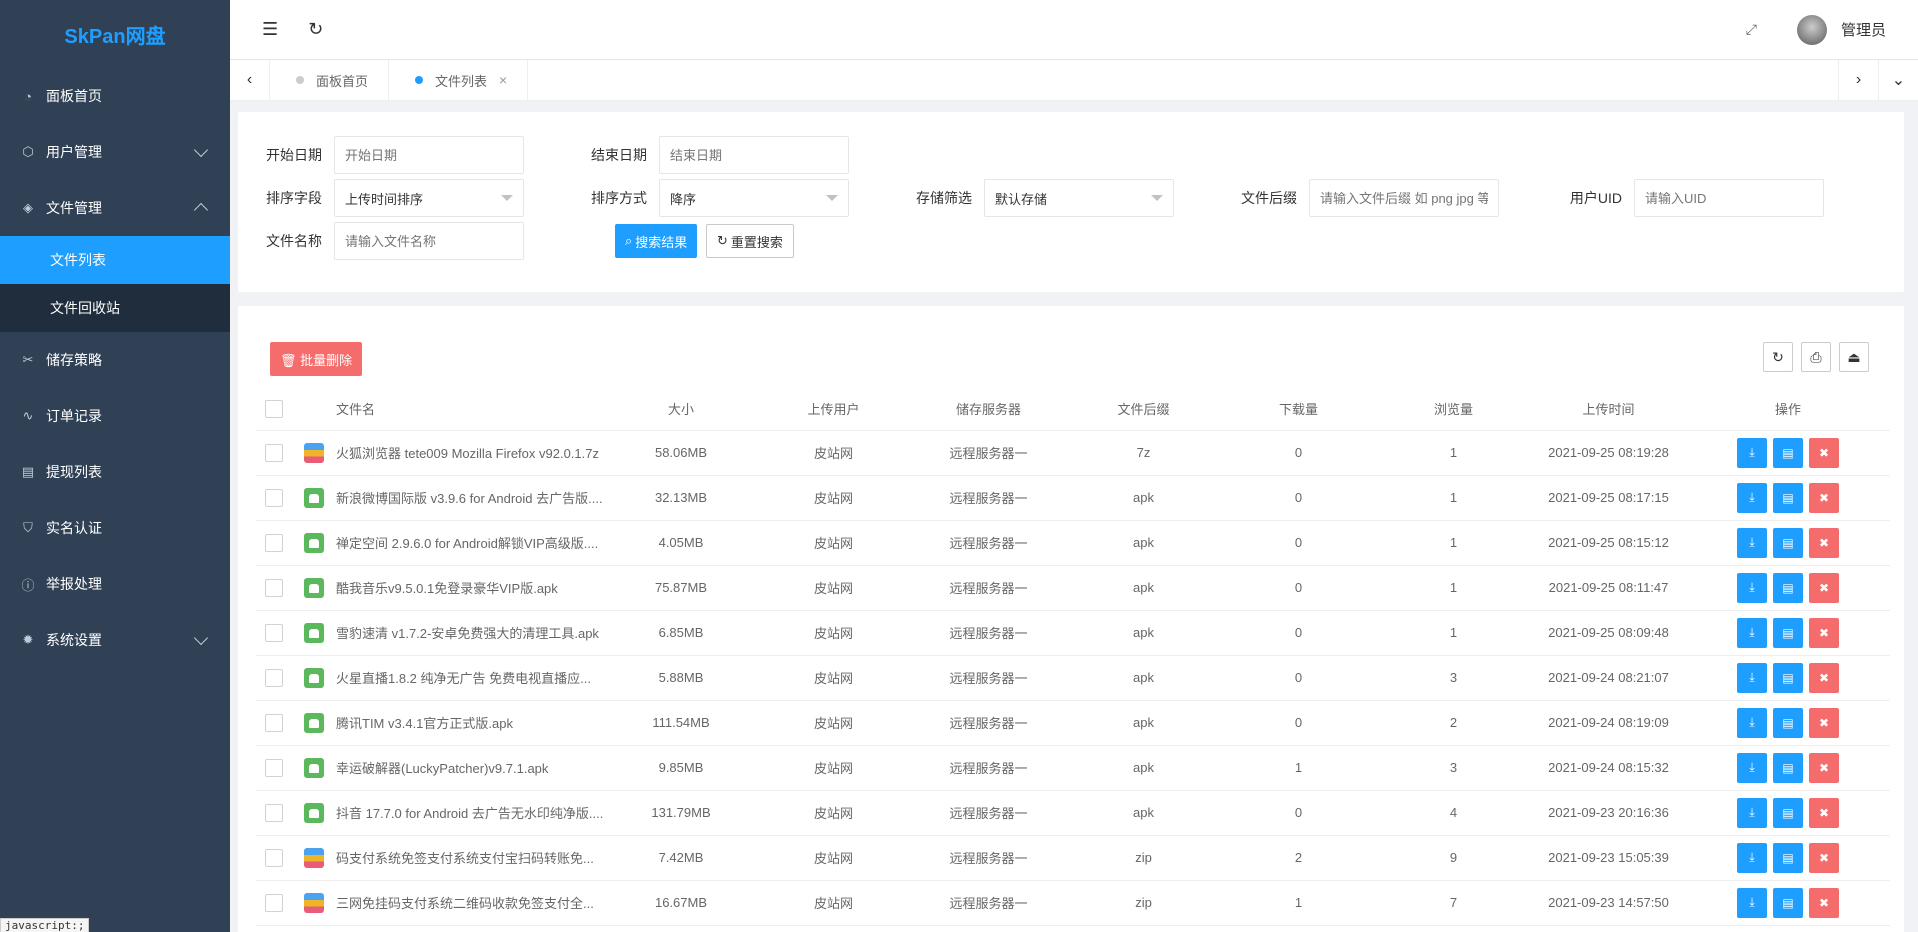 The width and height of the screenshot is (1918, 932). I want to click on suffix-input, so click(1404, 198).